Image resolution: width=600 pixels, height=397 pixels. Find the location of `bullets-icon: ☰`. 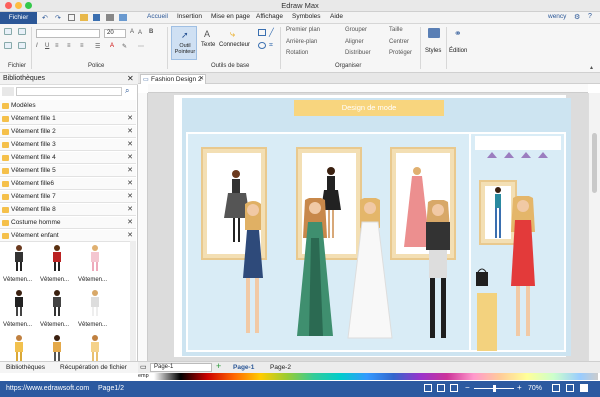

bullets-icon: ☰ is located at coordinates (97, 46).